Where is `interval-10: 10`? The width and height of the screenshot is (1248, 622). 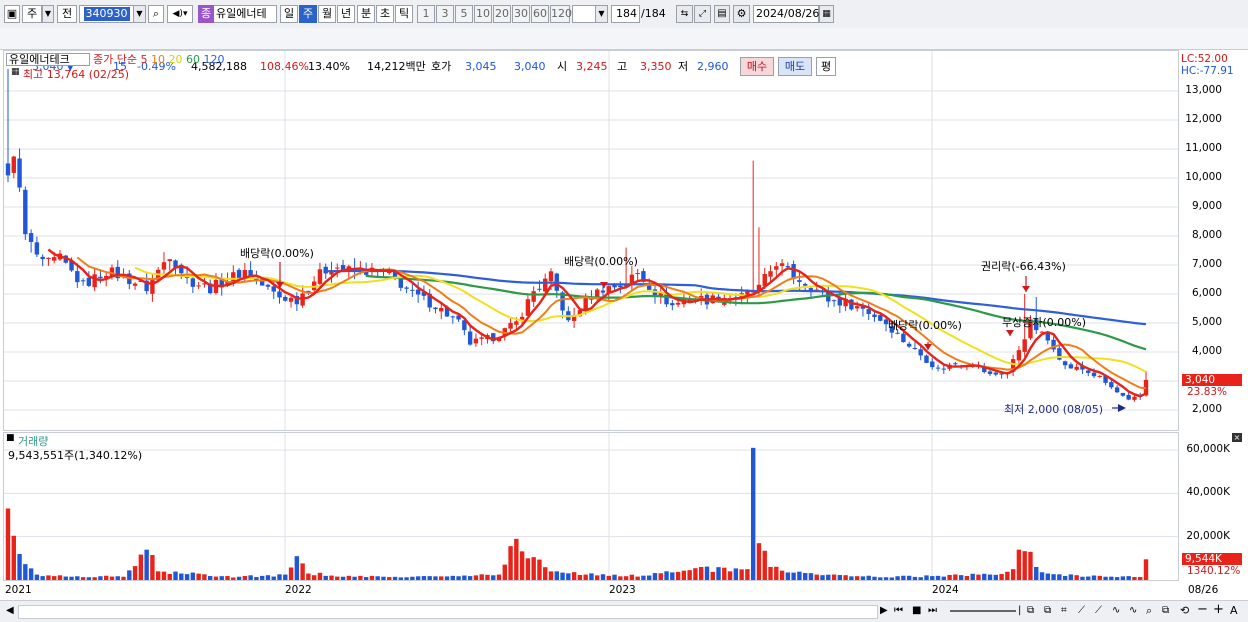
interval-10: 10 is located at coordinates (483, 14).